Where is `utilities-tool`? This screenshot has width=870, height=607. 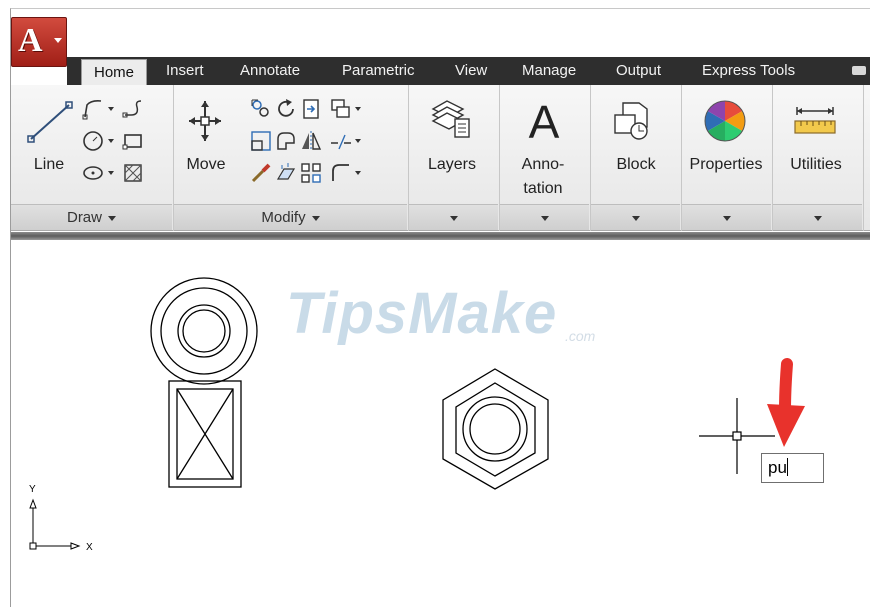 utilities-tool is located at coordinates (815, 123).